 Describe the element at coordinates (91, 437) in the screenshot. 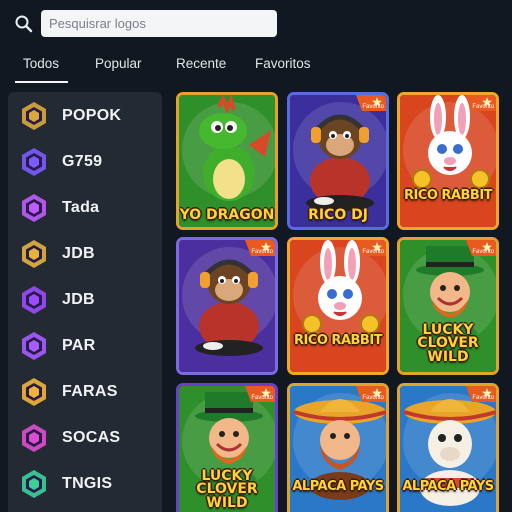

I see `sidebar-item-label: SOCAS` at that location.